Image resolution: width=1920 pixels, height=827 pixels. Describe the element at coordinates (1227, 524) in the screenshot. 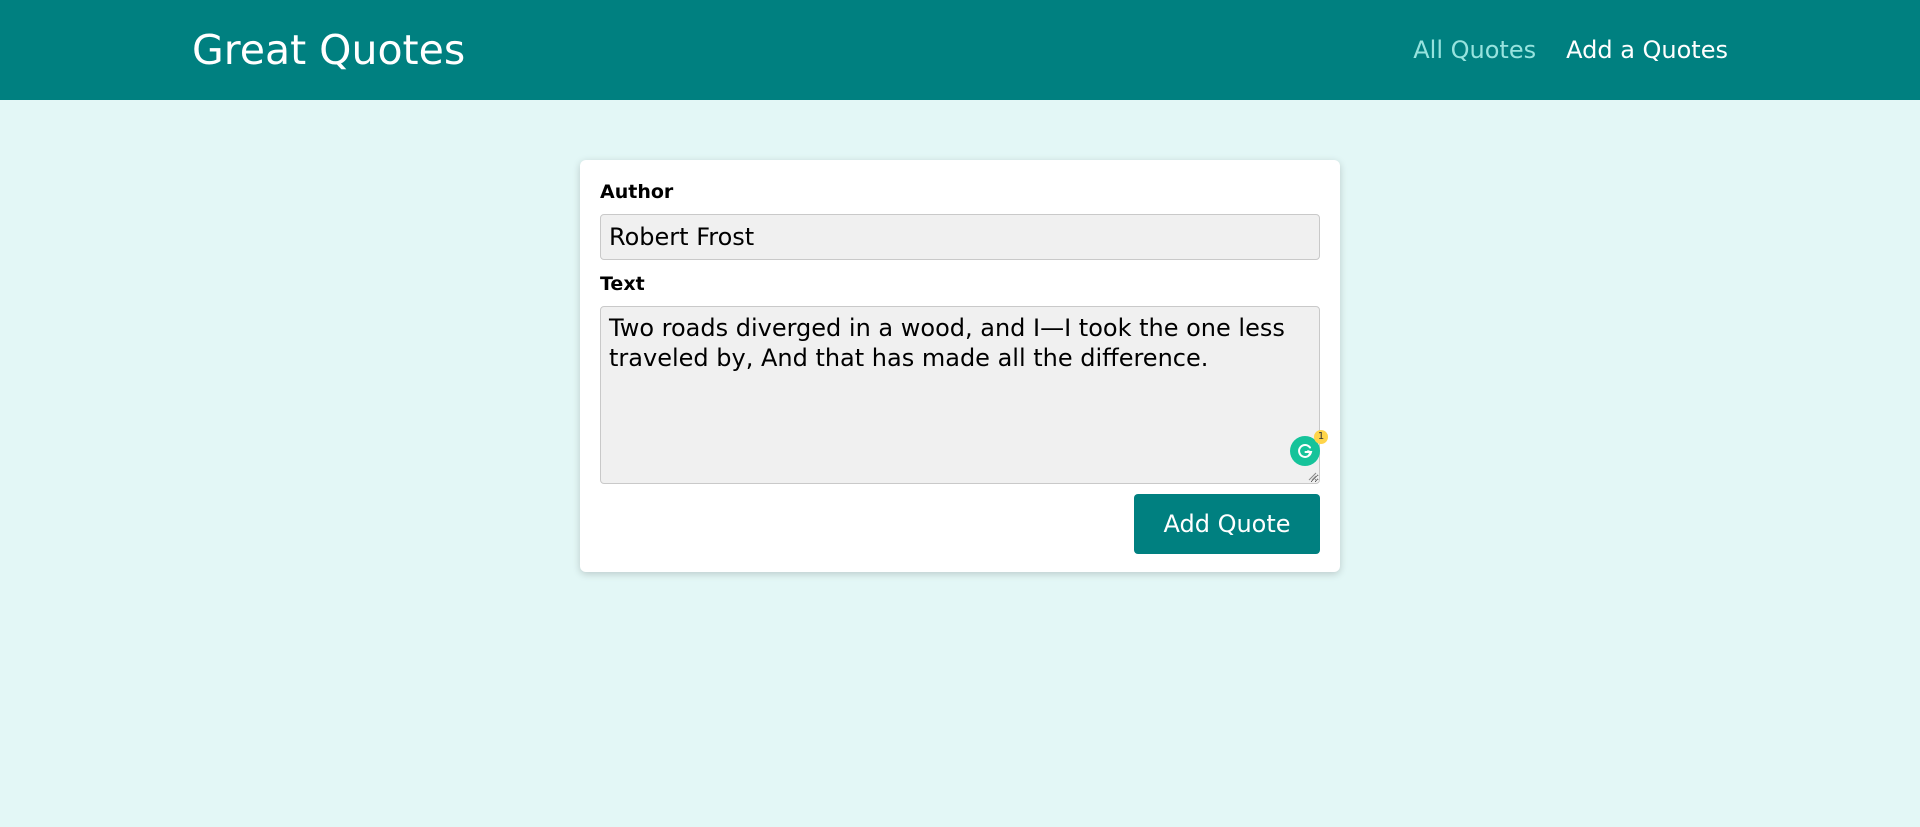

I see `add-quote-button: Add Quote` at that location.